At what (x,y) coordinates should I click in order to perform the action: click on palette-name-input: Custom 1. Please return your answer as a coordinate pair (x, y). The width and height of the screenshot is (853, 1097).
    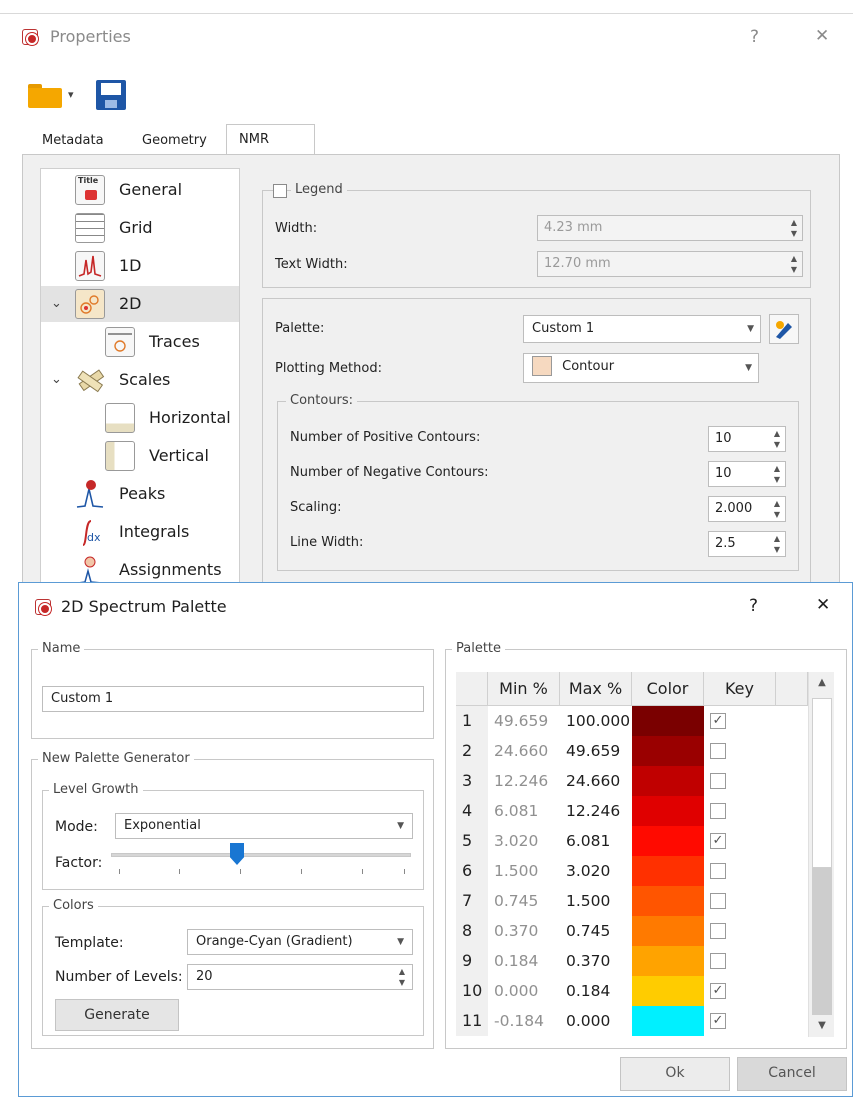
    Looking at the image, I should click on (233, 699).